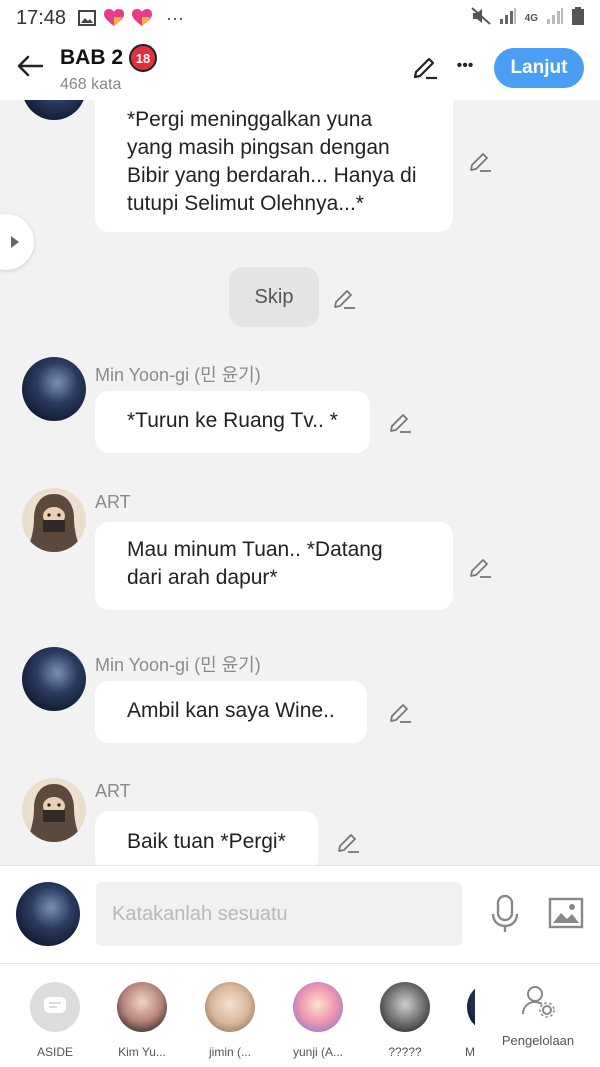 The image size is (600, 1067). I want to click on battery-icon, so click(578, 18).